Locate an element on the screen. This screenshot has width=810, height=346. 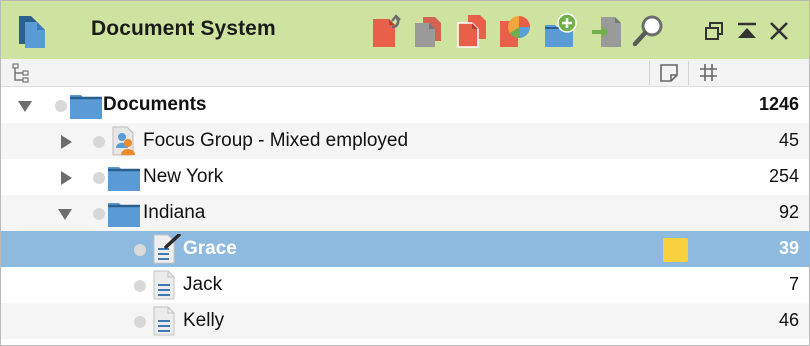
segment-count: 92 is located at coordinates (788, 212).